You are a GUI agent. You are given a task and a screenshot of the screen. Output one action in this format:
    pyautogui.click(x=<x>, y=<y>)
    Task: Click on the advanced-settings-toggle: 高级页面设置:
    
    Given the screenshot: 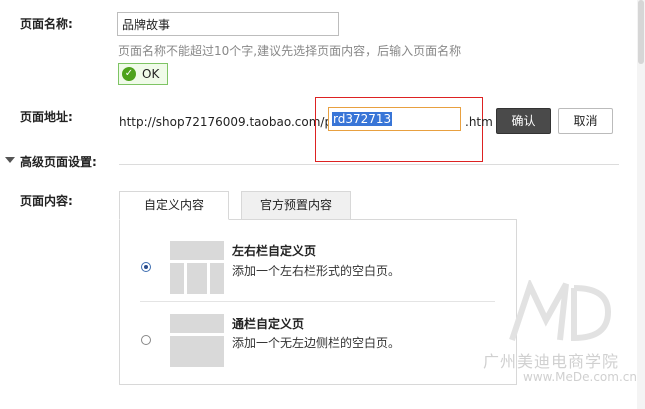 What is the action you would take?
    pyautogui.click(x=58, y=161)
    